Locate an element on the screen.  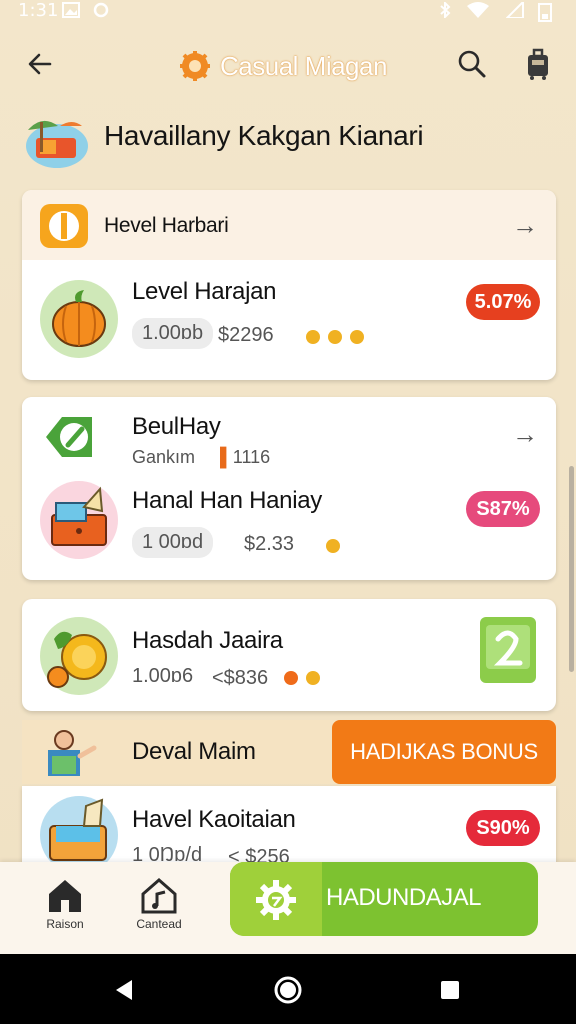
item-quantity: 1.00ɒ6 is located at coordinates (163, 676).